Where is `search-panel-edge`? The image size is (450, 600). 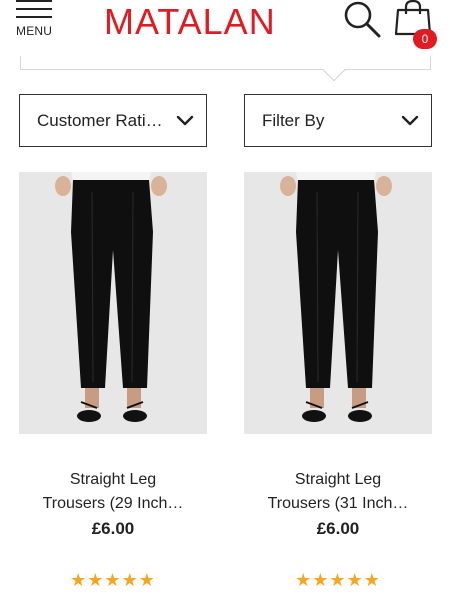
search-panel-edge is located at coordinates (225, 63).